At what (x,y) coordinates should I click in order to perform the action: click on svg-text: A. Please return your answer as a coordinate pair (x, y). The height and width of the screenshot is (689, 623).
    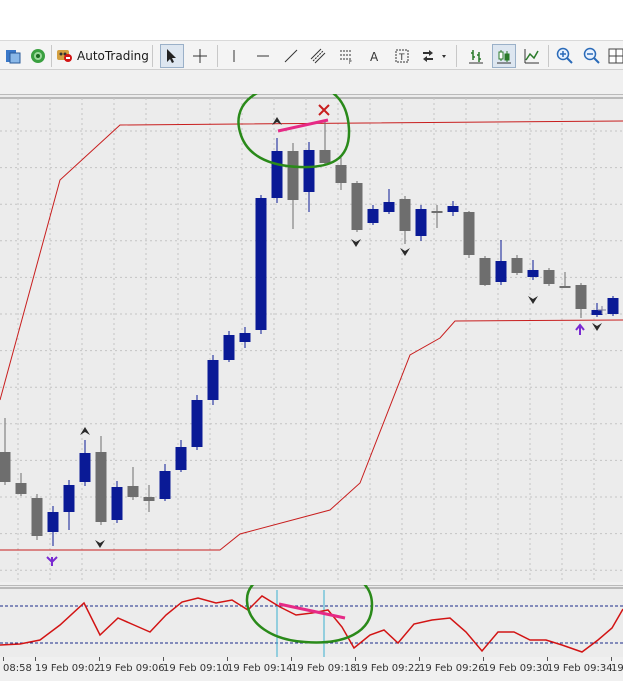
    Looking at the image, I should click on (374, 57).